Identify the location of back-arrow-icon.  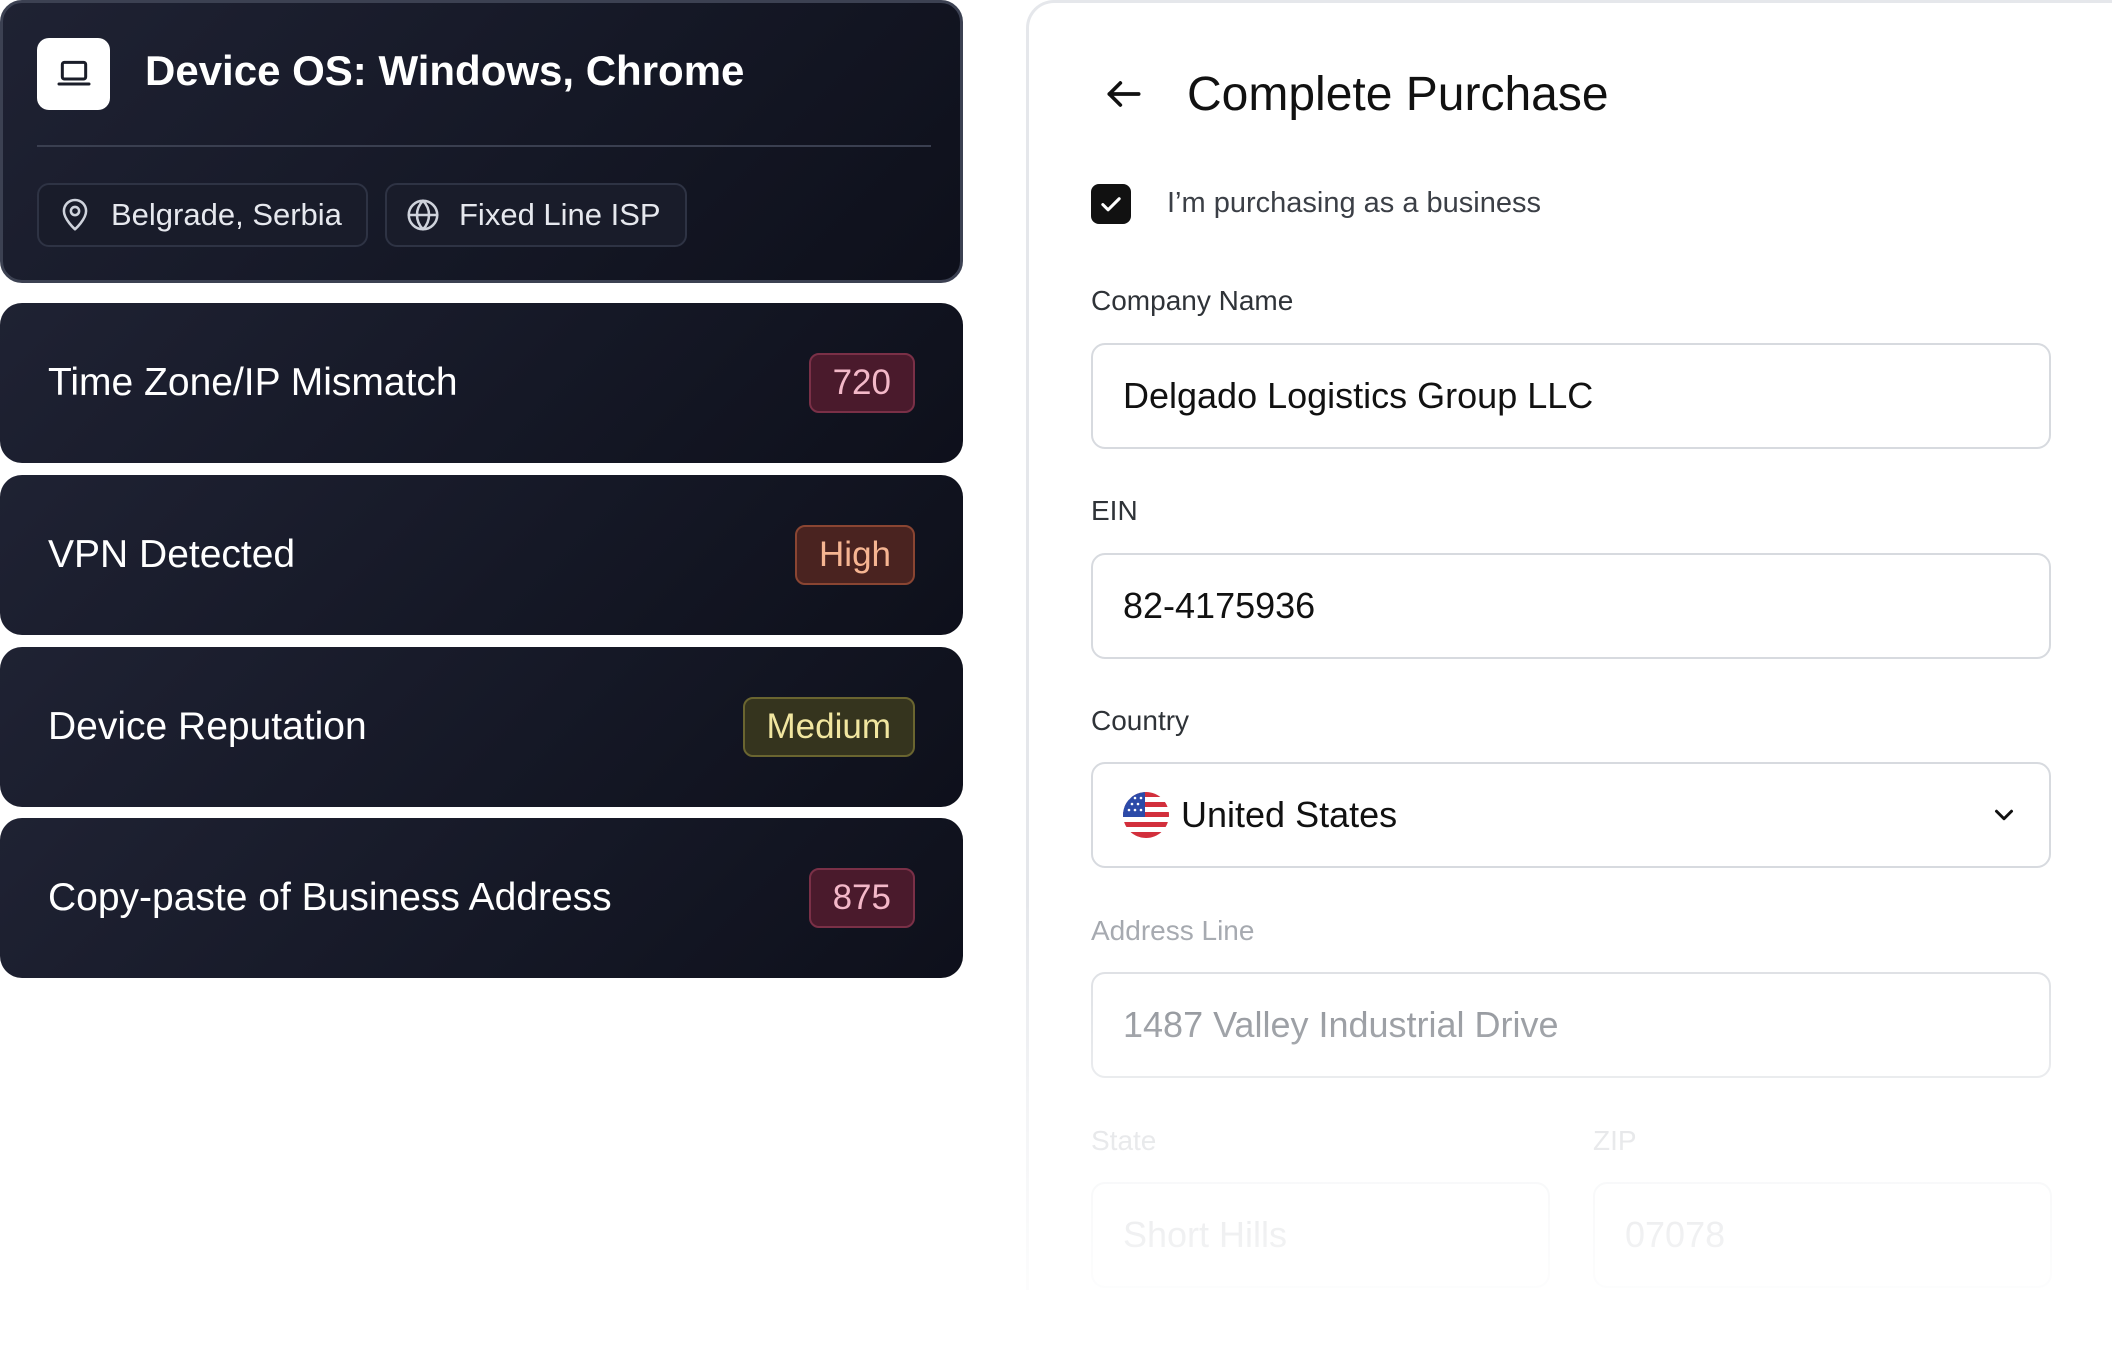
(1124, 94).